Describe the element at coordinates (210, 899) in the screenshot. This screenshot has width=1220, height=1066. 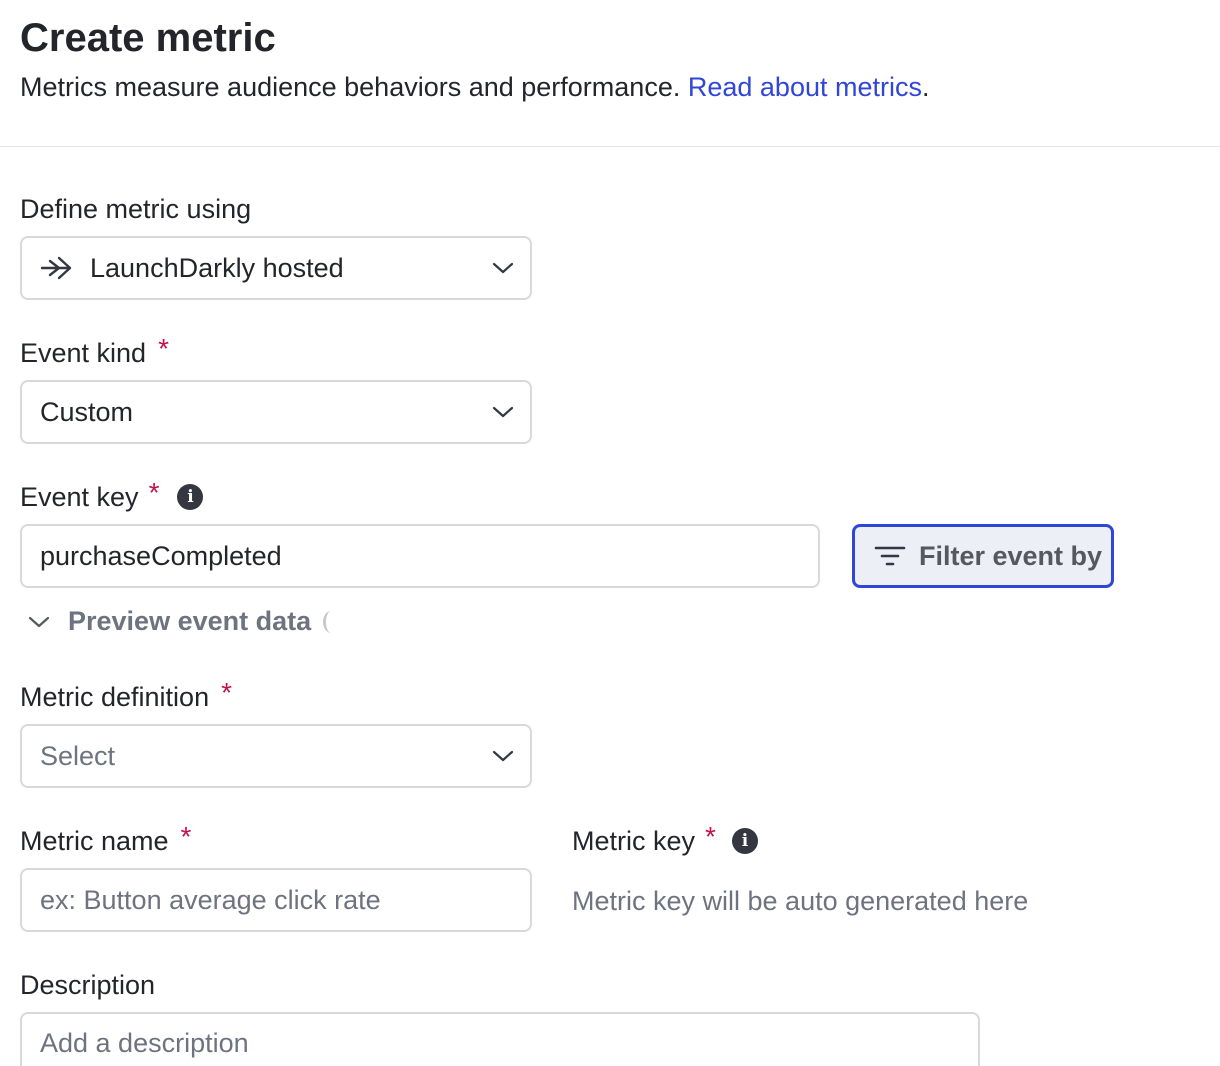
I see `metric-name-placeholder: ex: Button average click rate` at that location.